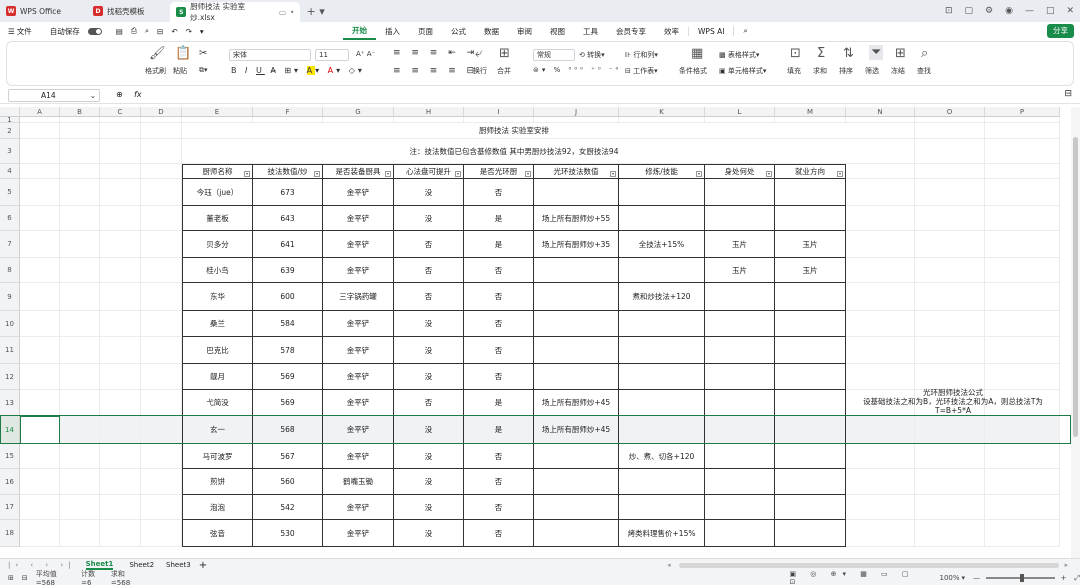 The height and width of the screenshot is (587, 1080). What do you see at coordinates (147, 31) in the screenshot?
I see `preview-icon: ⌕` at bounding box center [147, 31].